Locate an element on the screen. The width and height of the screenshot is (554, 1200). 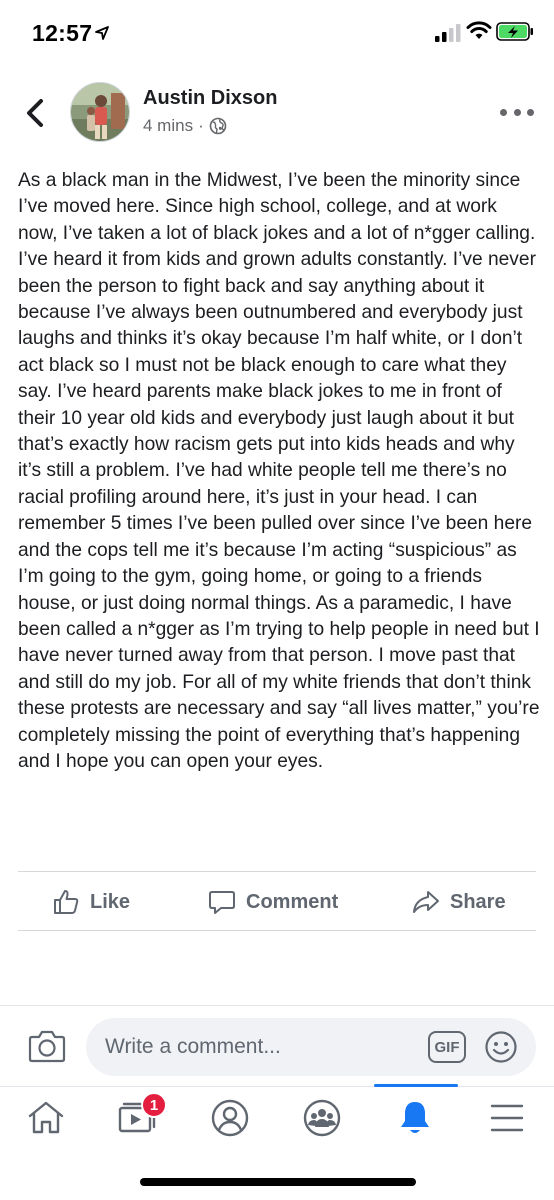
groups-icon is located at coordinates (322, 1118).